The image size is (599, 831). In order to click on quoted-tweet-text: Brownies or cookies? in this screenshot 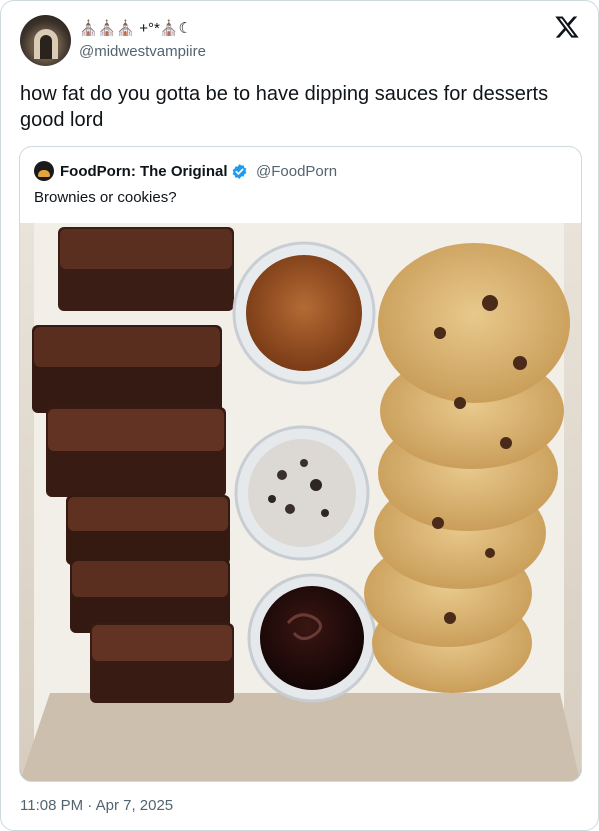, I will do `click(105, 197)`.